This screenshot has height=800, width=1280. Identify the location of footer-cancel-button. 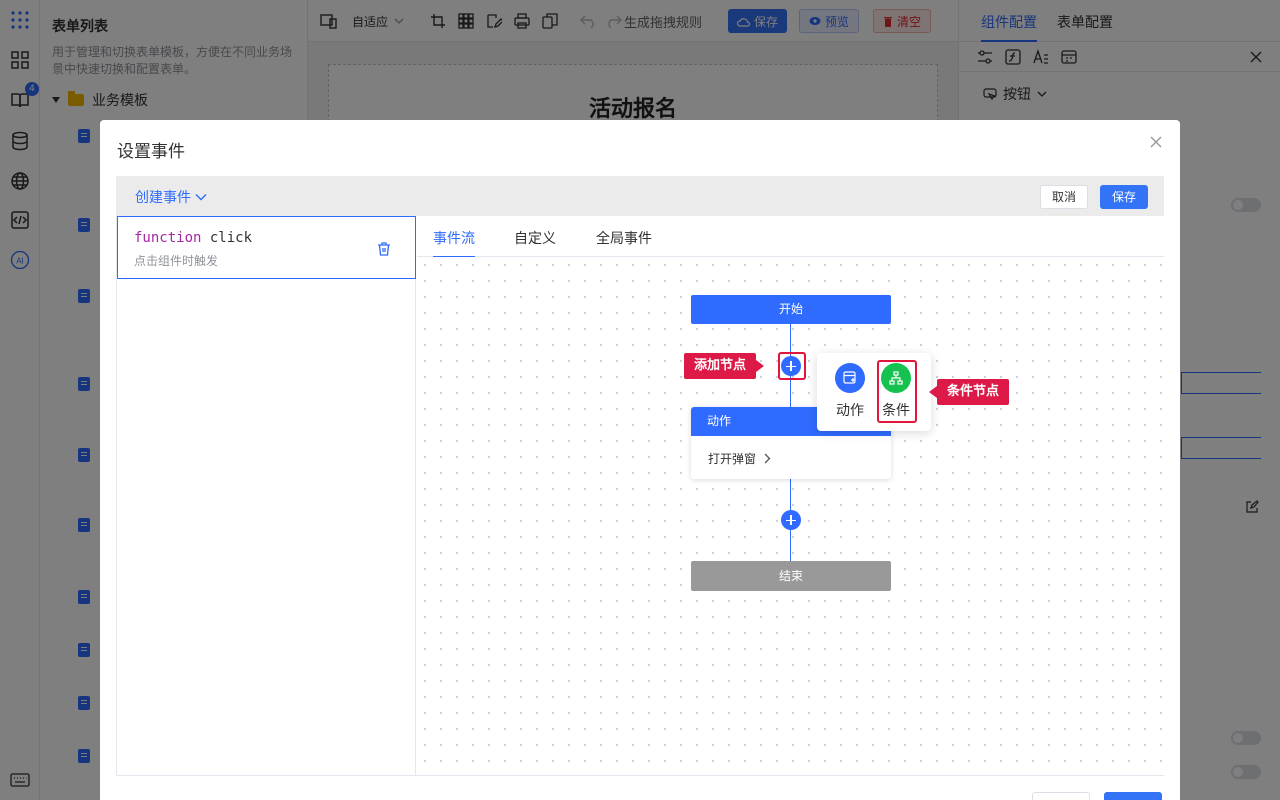
(1061, 796).